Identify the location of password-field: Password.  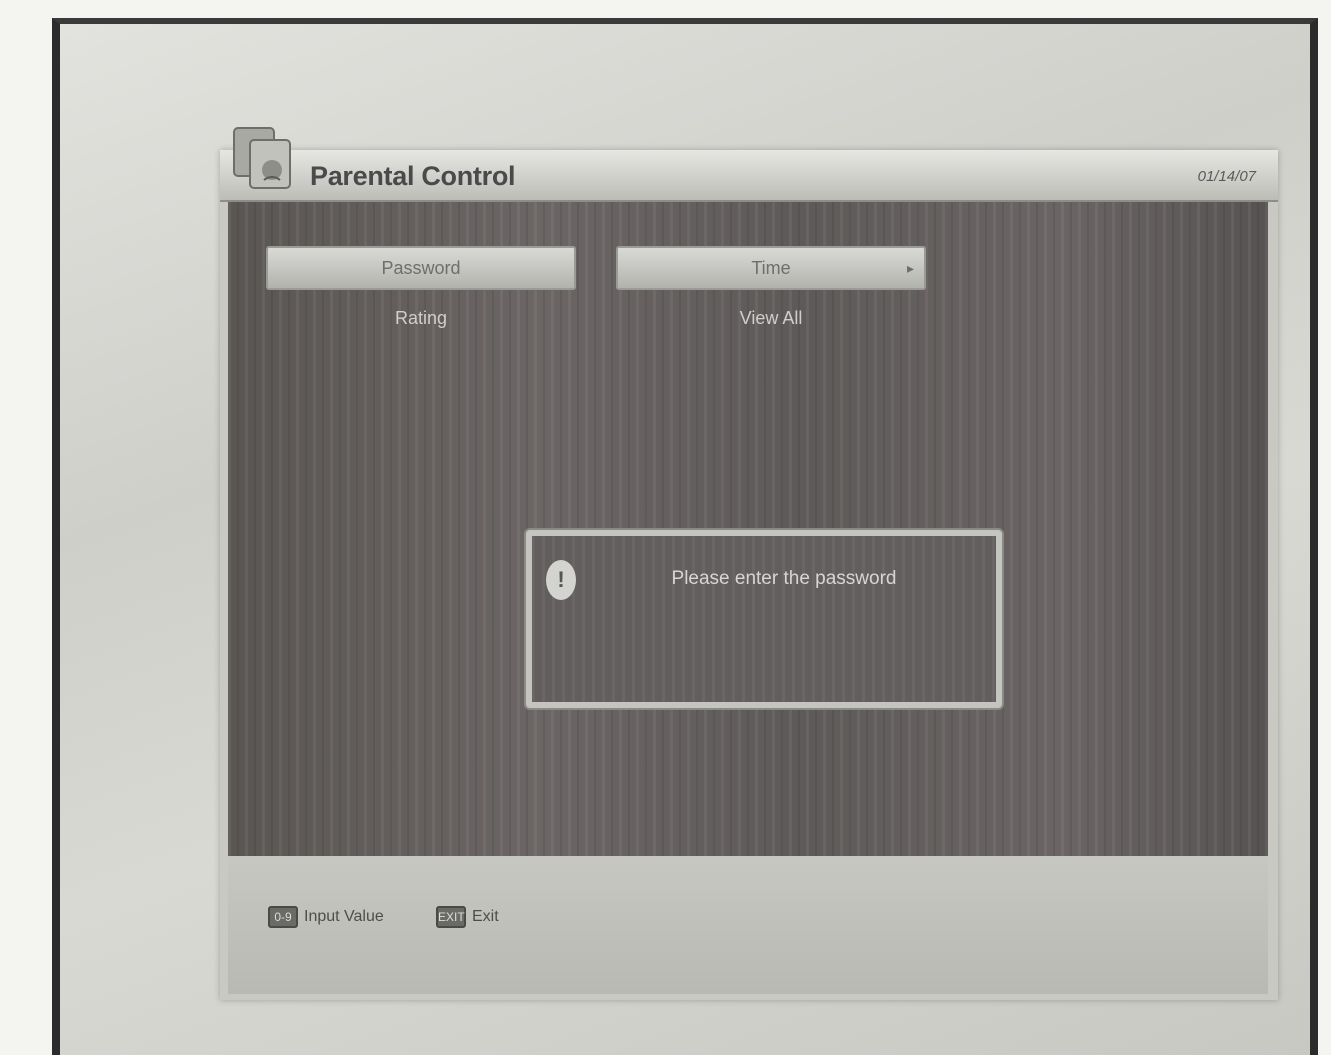
(421, 268).